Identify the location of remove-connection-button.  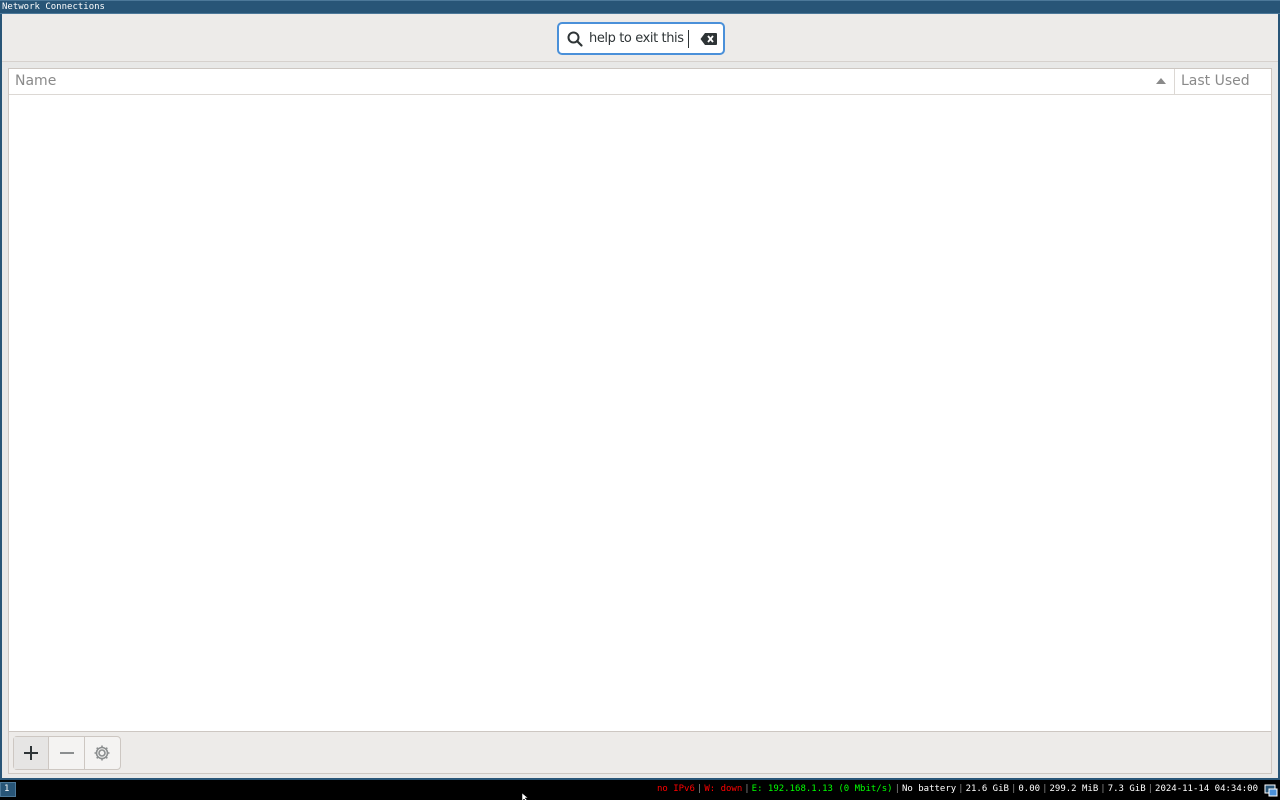
(67, 753).